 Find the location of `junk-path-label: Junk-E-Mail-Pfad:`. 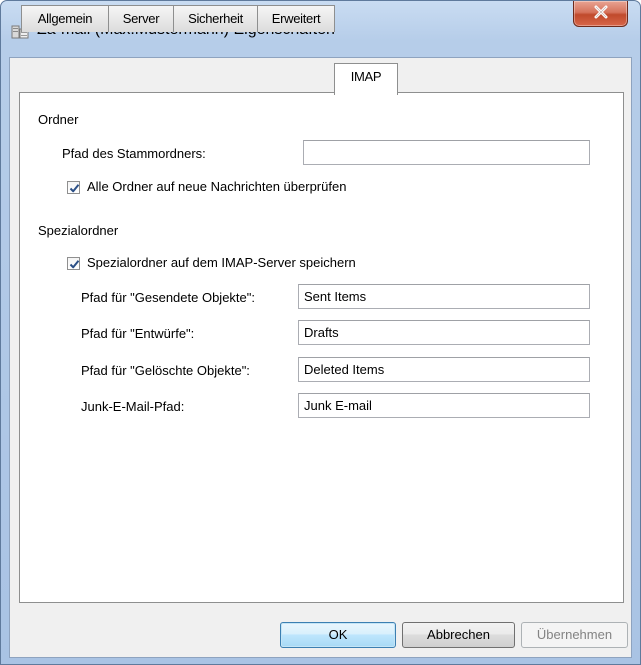

junk-path-label: Junk-E-Mail-Pfad: is located at coordinates (133, 406).